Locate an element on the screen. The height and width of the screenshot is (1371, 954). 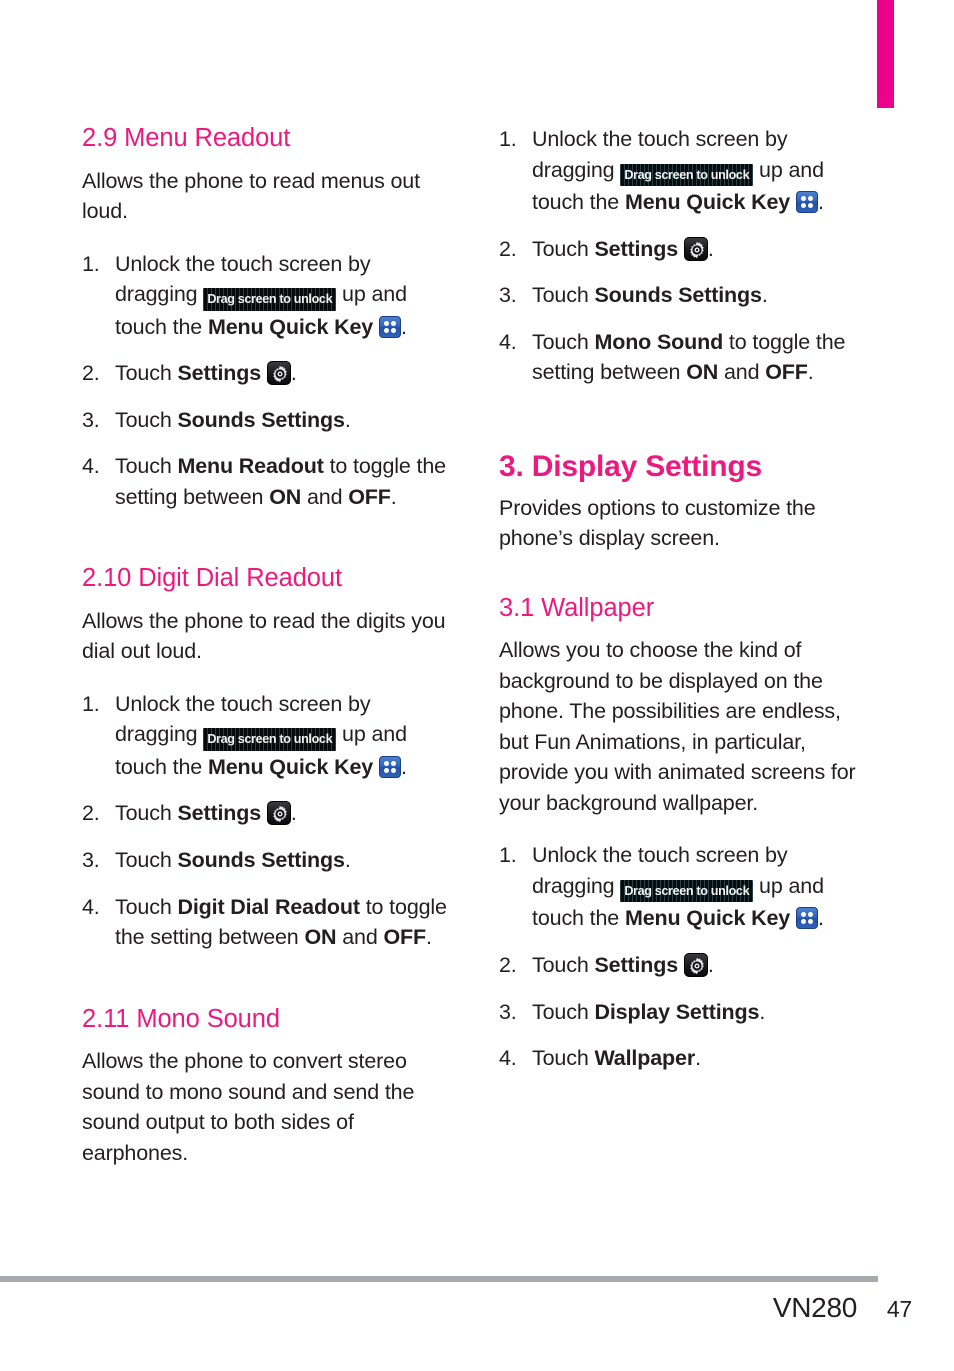
footer-divider is located at coordinates (439, 1279).